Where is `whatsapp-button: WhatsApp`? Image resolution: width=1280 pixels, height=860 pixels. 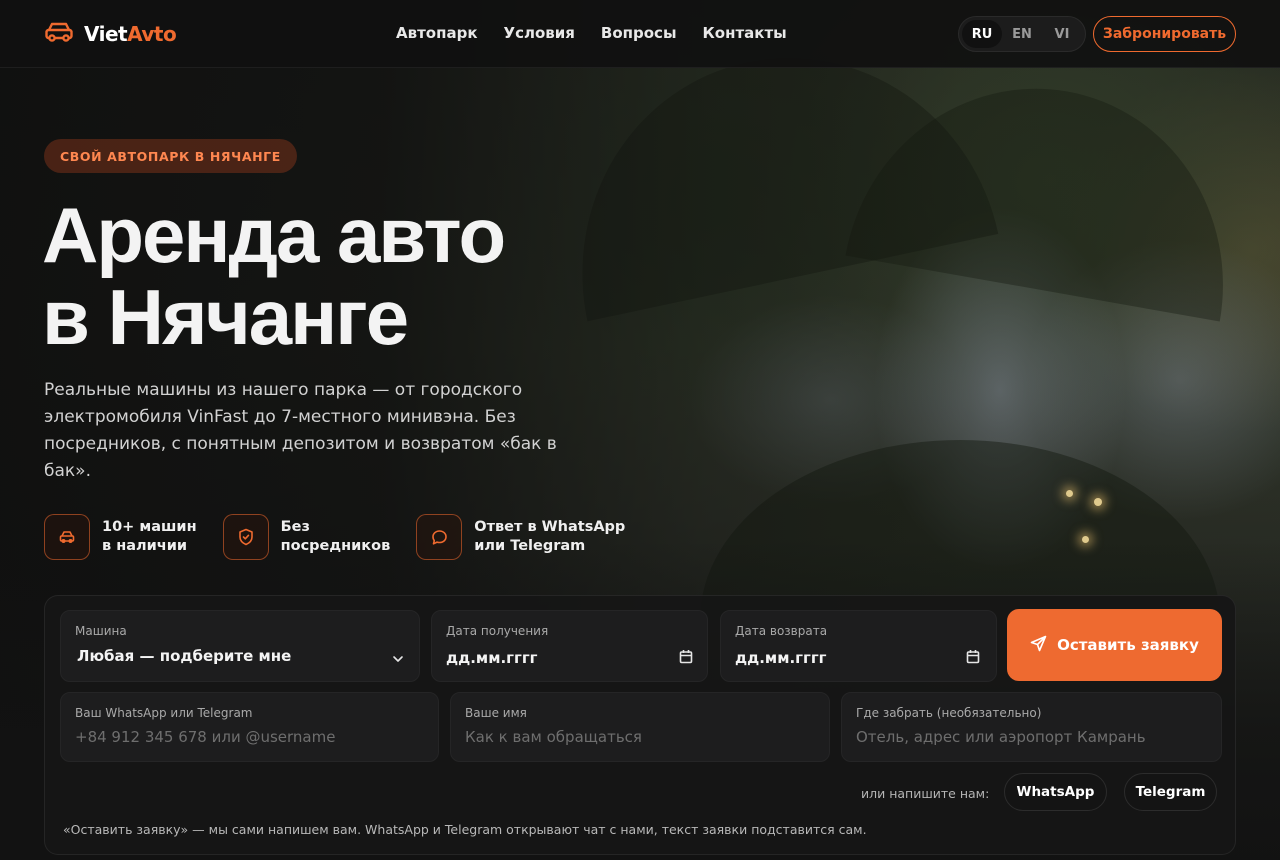
whatsapp-button: WhatsApp is located at coordinates (1055, 792).